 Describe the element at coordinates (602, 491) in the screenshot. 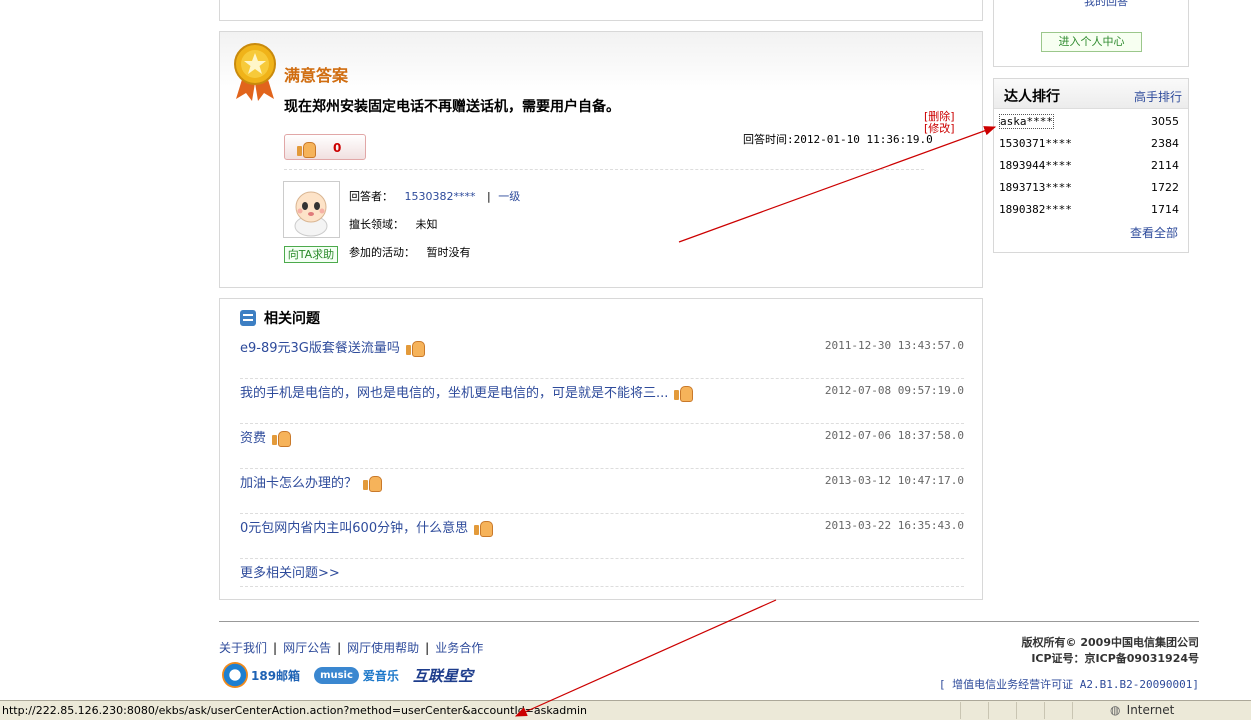

I see `related-question-row: 加油卡怎么办理的？ 2013-03-12 10:47:17.0` at that location.